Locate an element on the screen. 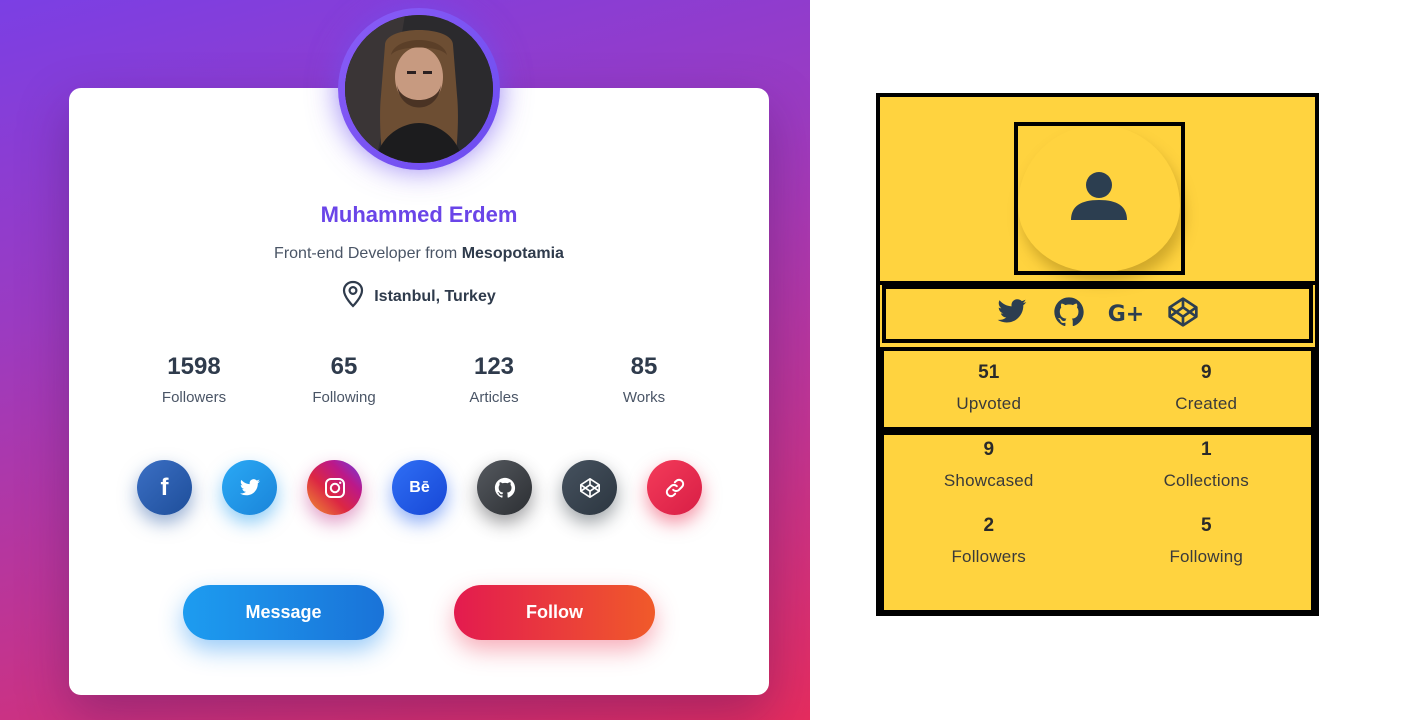 This screenshot has width=1409, height=720. avatar is located at coordinates (419, 89).